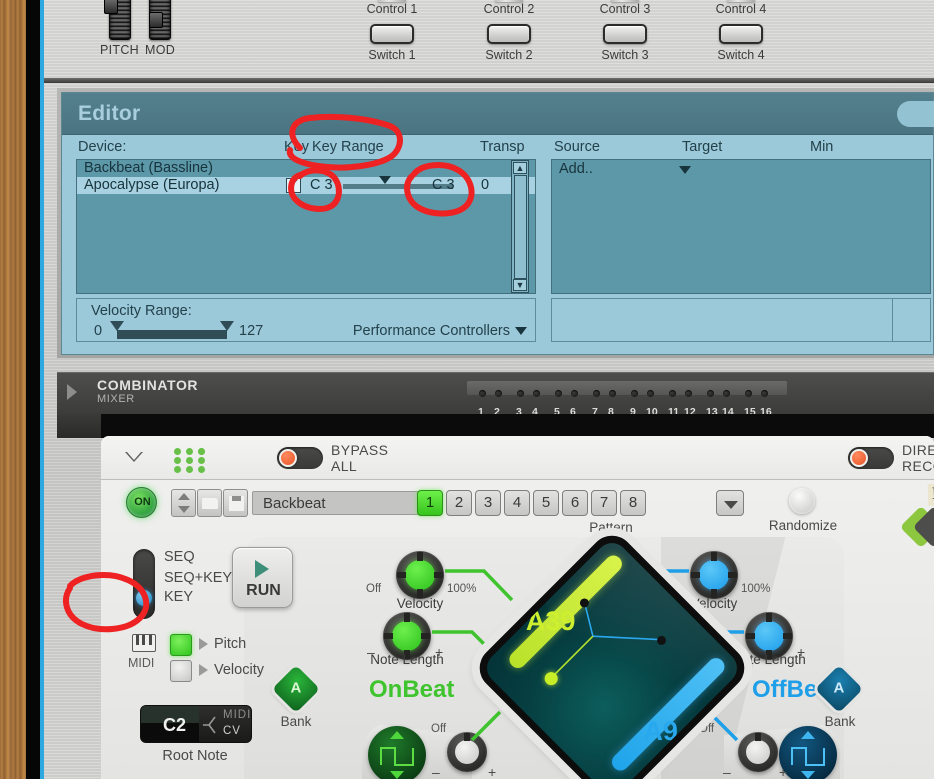  I want to click on pitch-wheel-track, so click(117, 20).